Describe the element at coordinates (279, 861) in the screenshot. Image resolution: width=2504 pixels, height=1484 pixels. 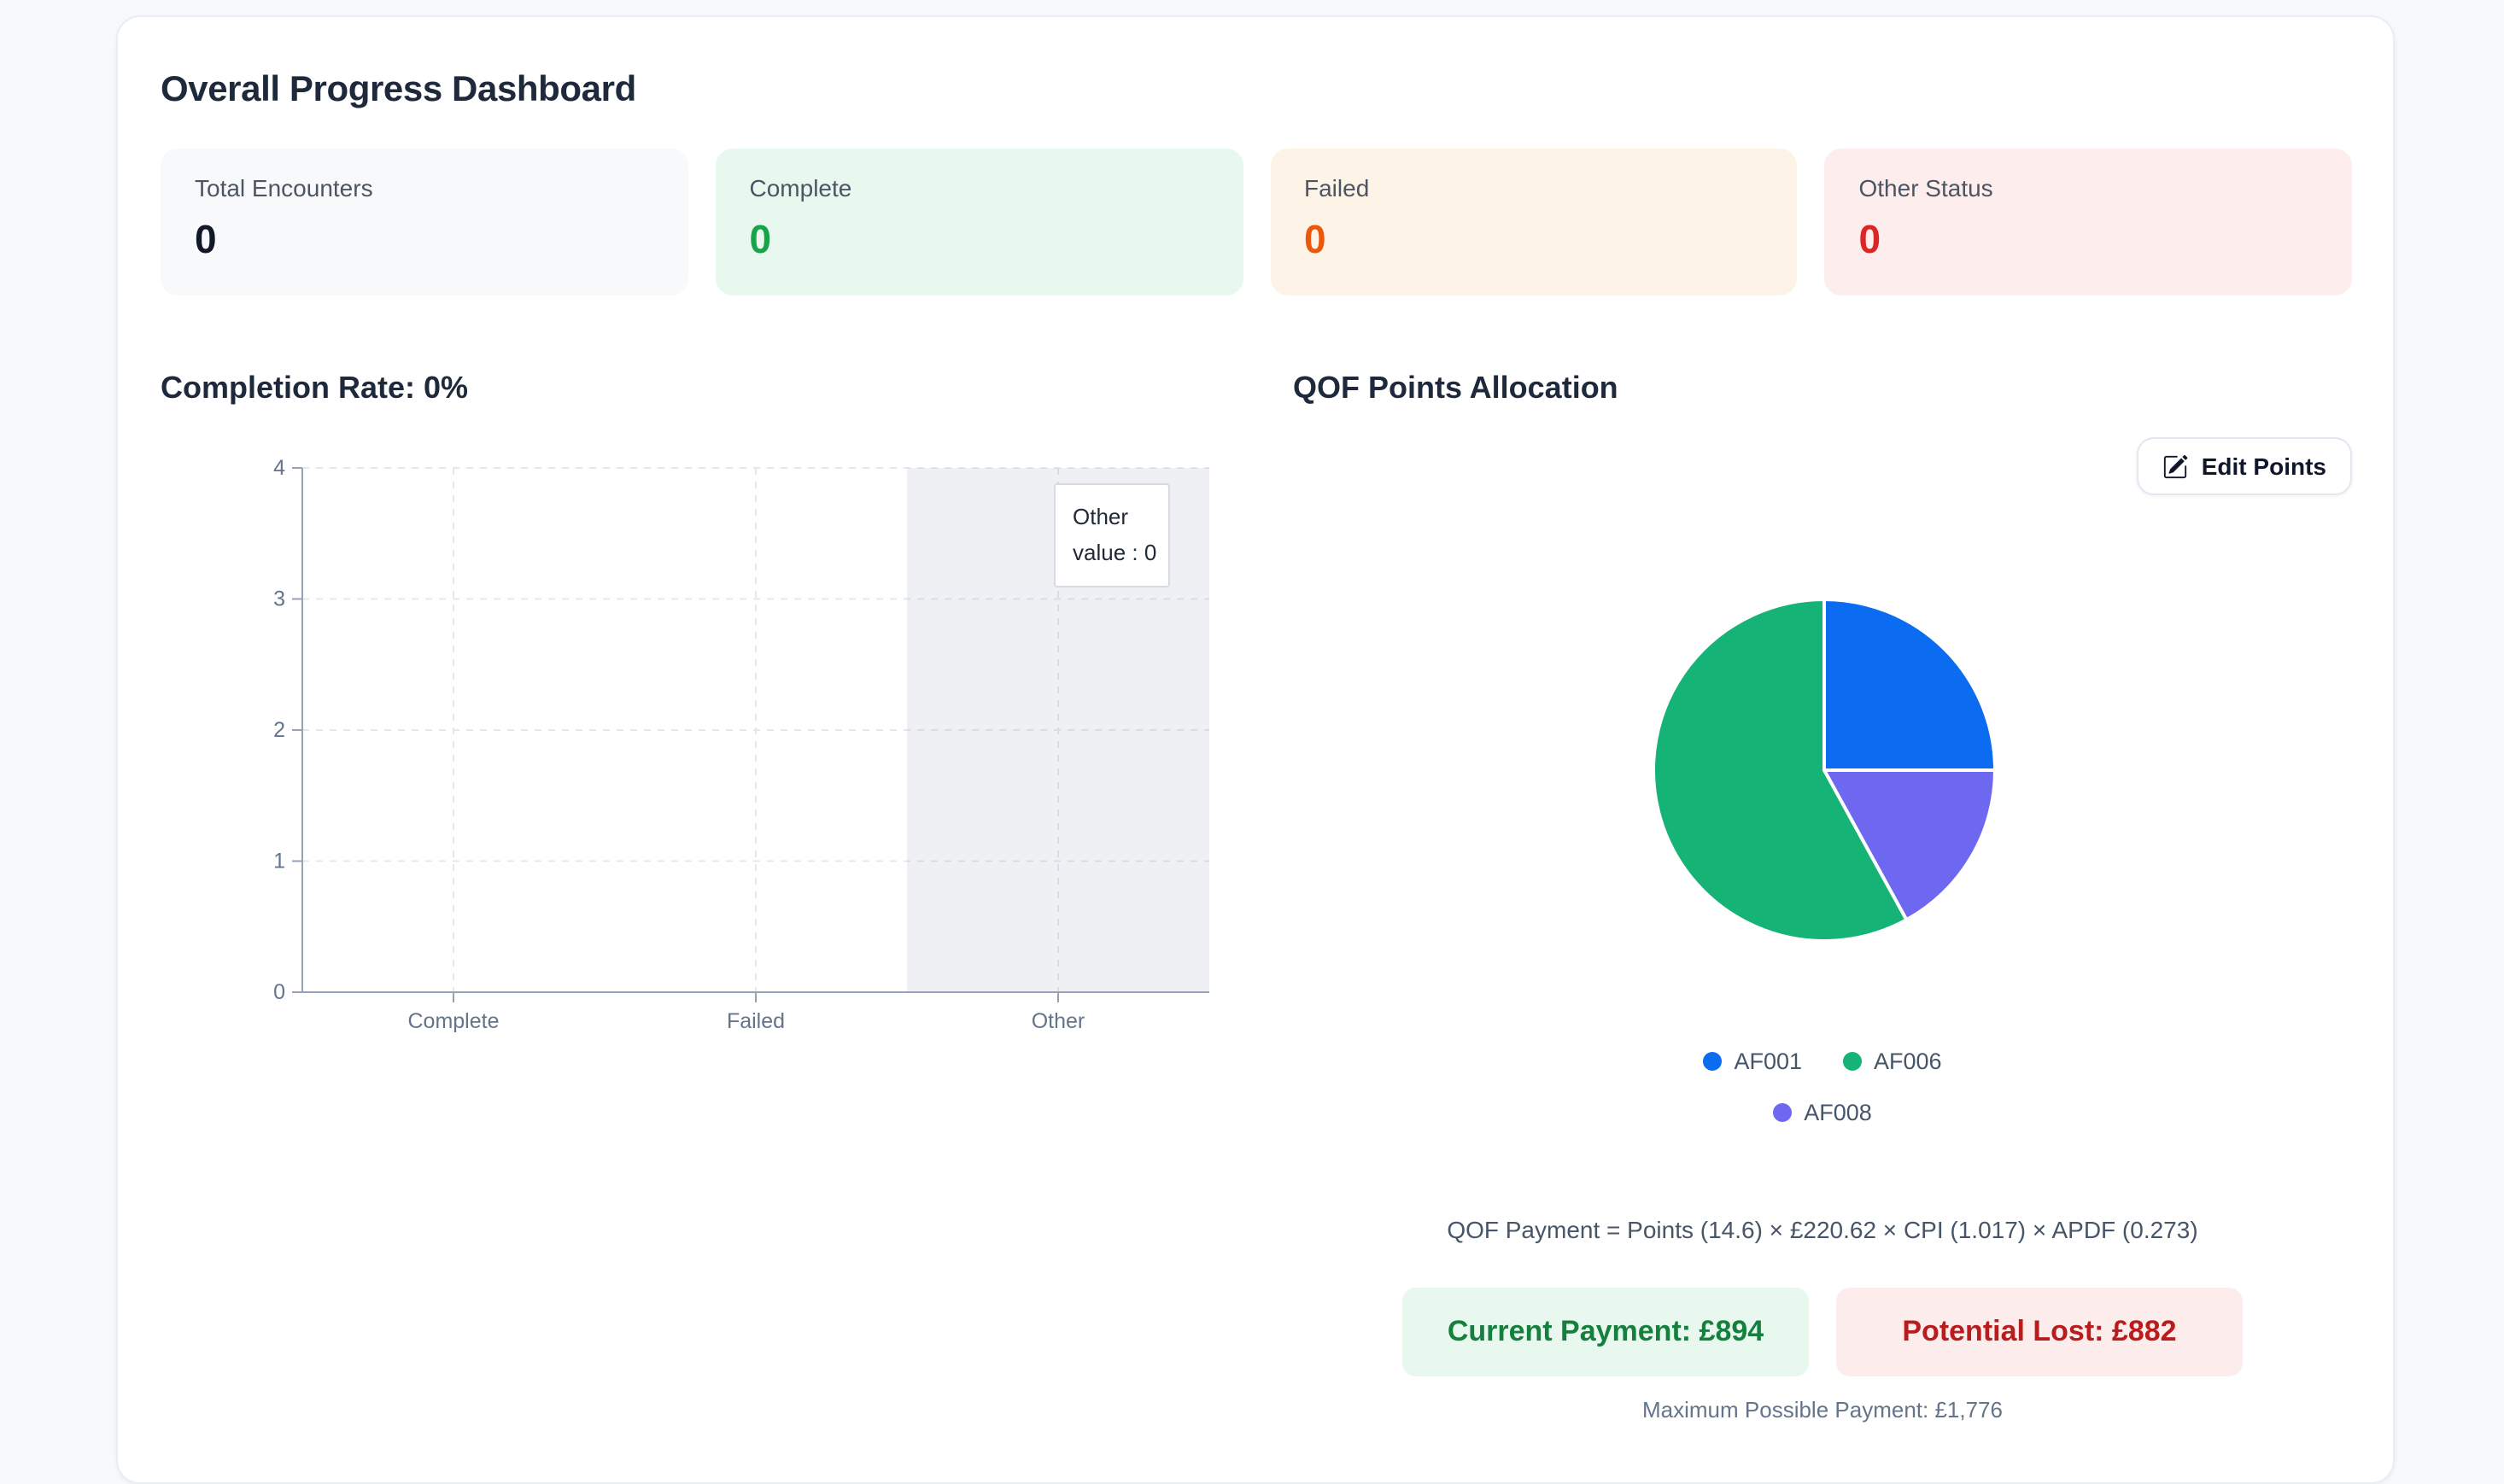
I see `svg-text: 1` at that location.